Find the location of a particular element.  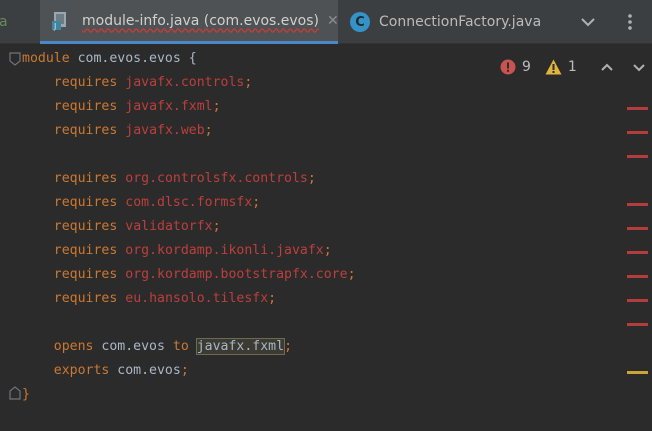

java-module-file-icon: J is located at coordinates (63, 21).